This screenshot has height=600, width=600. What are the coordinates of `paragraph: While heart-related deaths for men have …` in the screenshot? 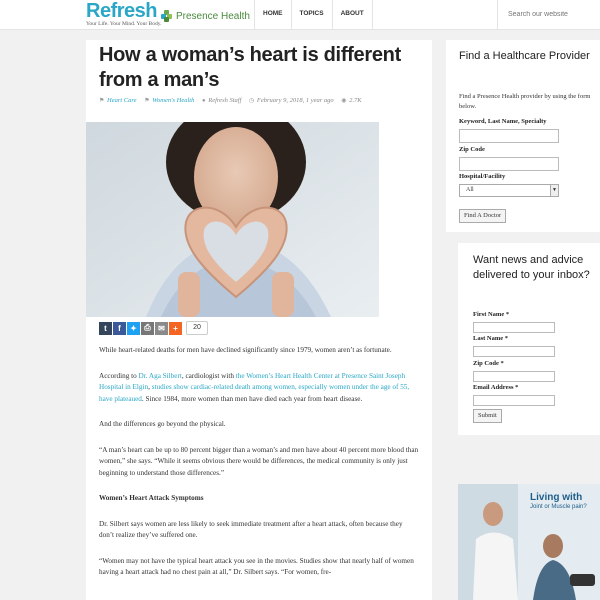 It's located at (245, 350).